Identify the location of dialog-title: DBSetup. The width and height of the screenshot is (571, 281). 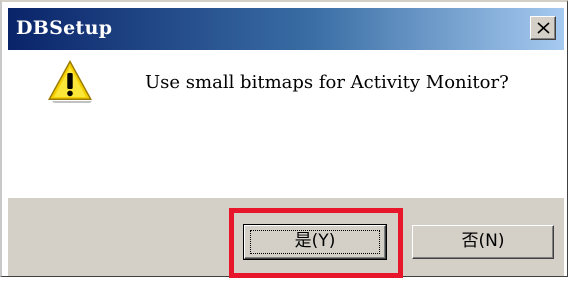
(64, 28).